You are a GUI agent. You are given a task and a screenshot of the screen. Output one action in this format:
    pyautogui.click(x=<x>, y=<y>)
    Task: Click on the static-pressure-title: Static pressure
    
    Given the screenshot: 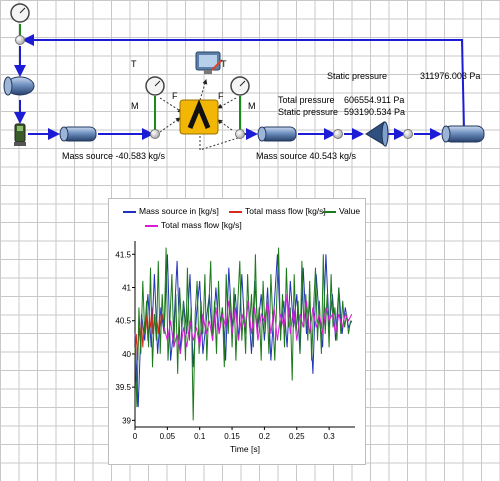 What is the action you would take?
    pyautogui.click(x=357, y=76)
    